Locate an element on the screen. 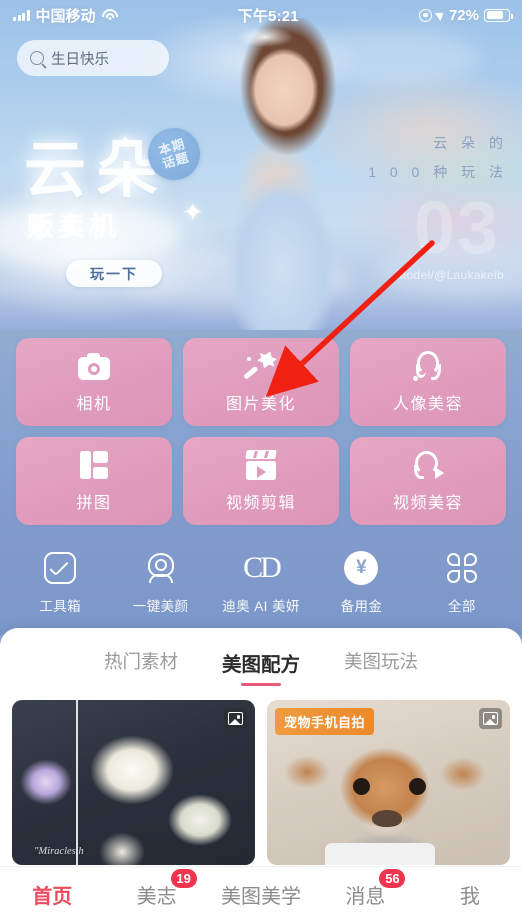 This screenshot has height=922, width=522. feature-tile-label: 视频剪辑 is located at coordinates (260, 503).